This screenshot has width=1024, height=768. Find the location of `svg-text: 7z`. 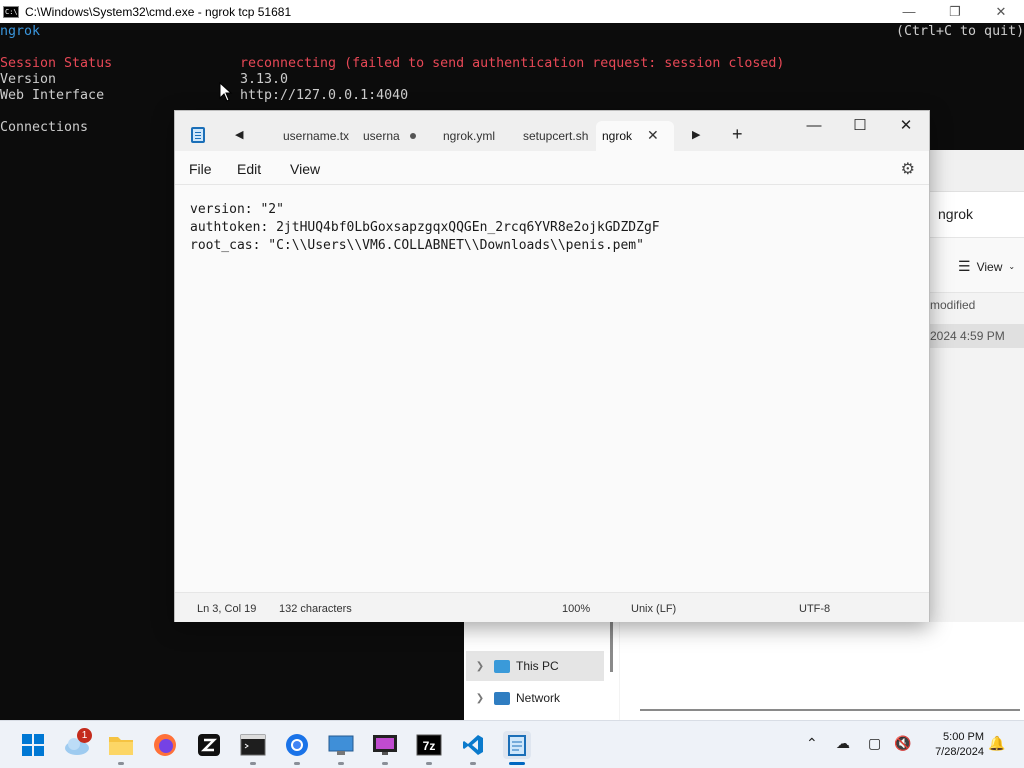

svg-text: 7z is located at coordinates (429, 746).